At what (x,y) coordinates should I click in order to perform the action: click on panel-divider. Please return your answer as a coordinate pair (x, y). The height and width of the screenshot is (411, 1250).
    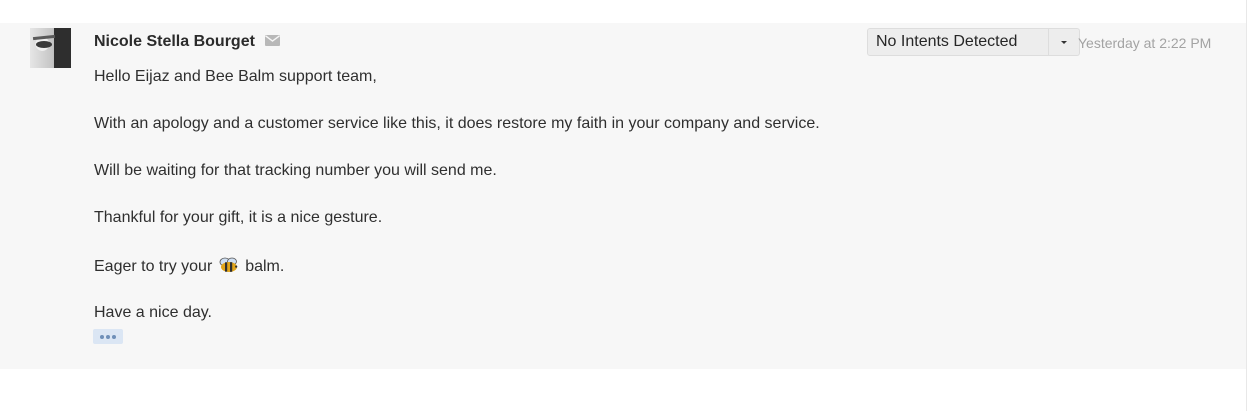
    Looking at the image, I should click on (1246, 205).